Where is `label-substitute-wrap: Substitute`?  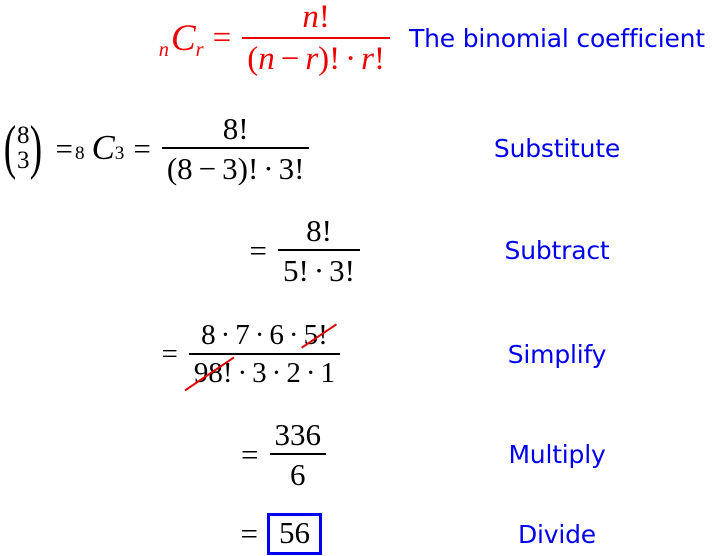
label-substitute-wrap: Substitute is located at coordinates (557, 148).